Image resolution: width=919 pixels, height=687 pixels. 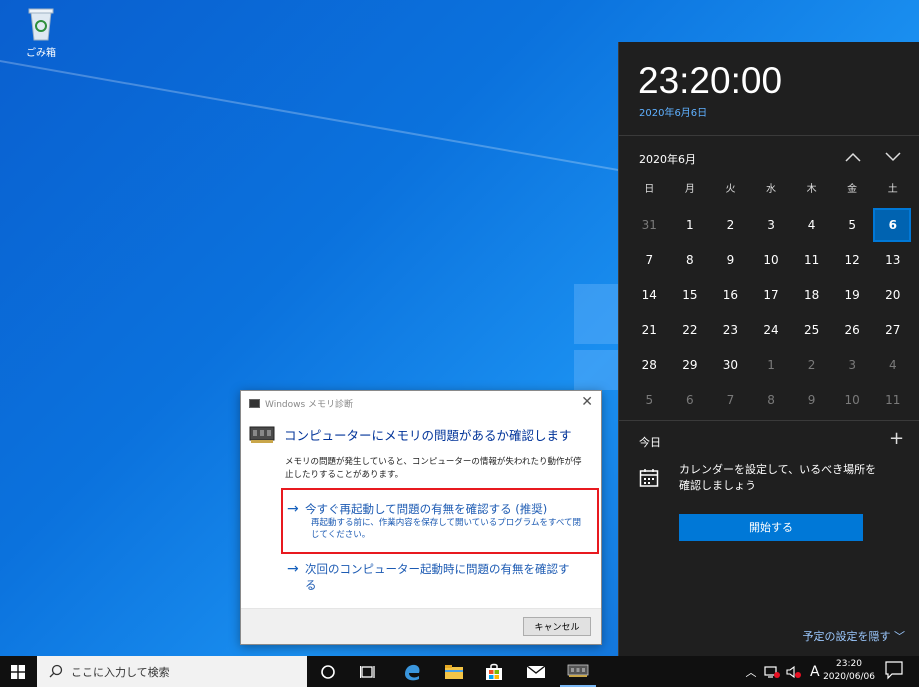 I want to click on calendar-day-number: 6, so click(x=690, y=400).